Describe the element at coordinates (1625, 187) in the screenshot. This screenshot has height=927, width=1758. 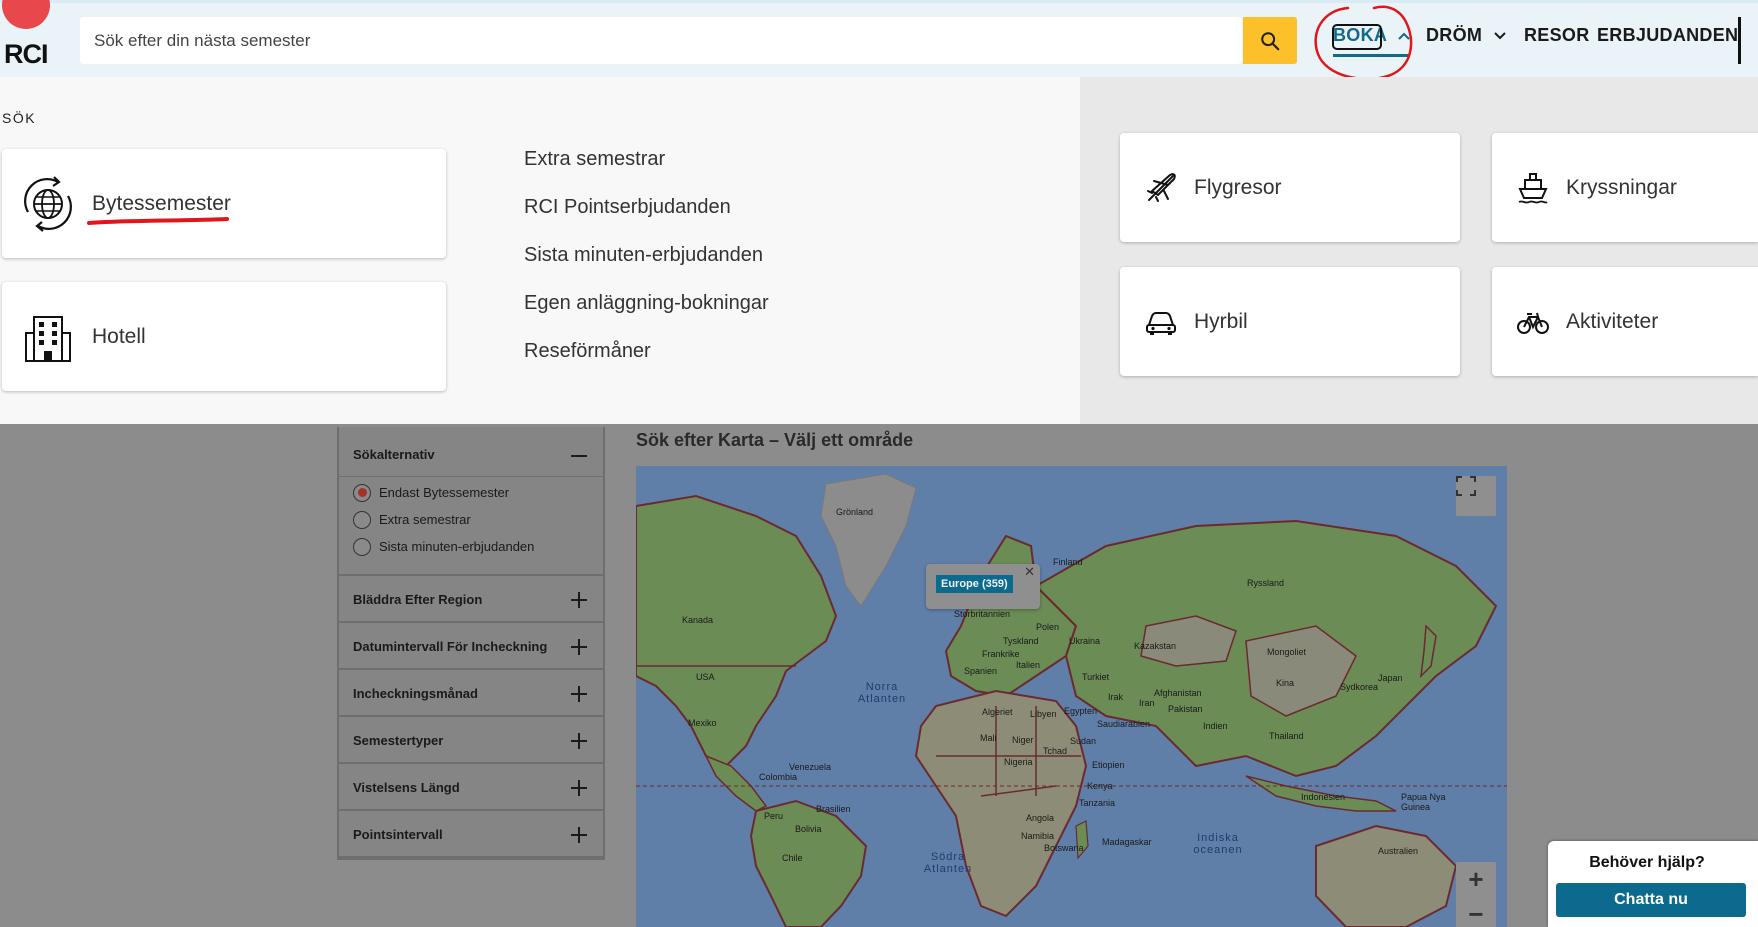
I see `card-kryssningar: Kryssningar` at that location.